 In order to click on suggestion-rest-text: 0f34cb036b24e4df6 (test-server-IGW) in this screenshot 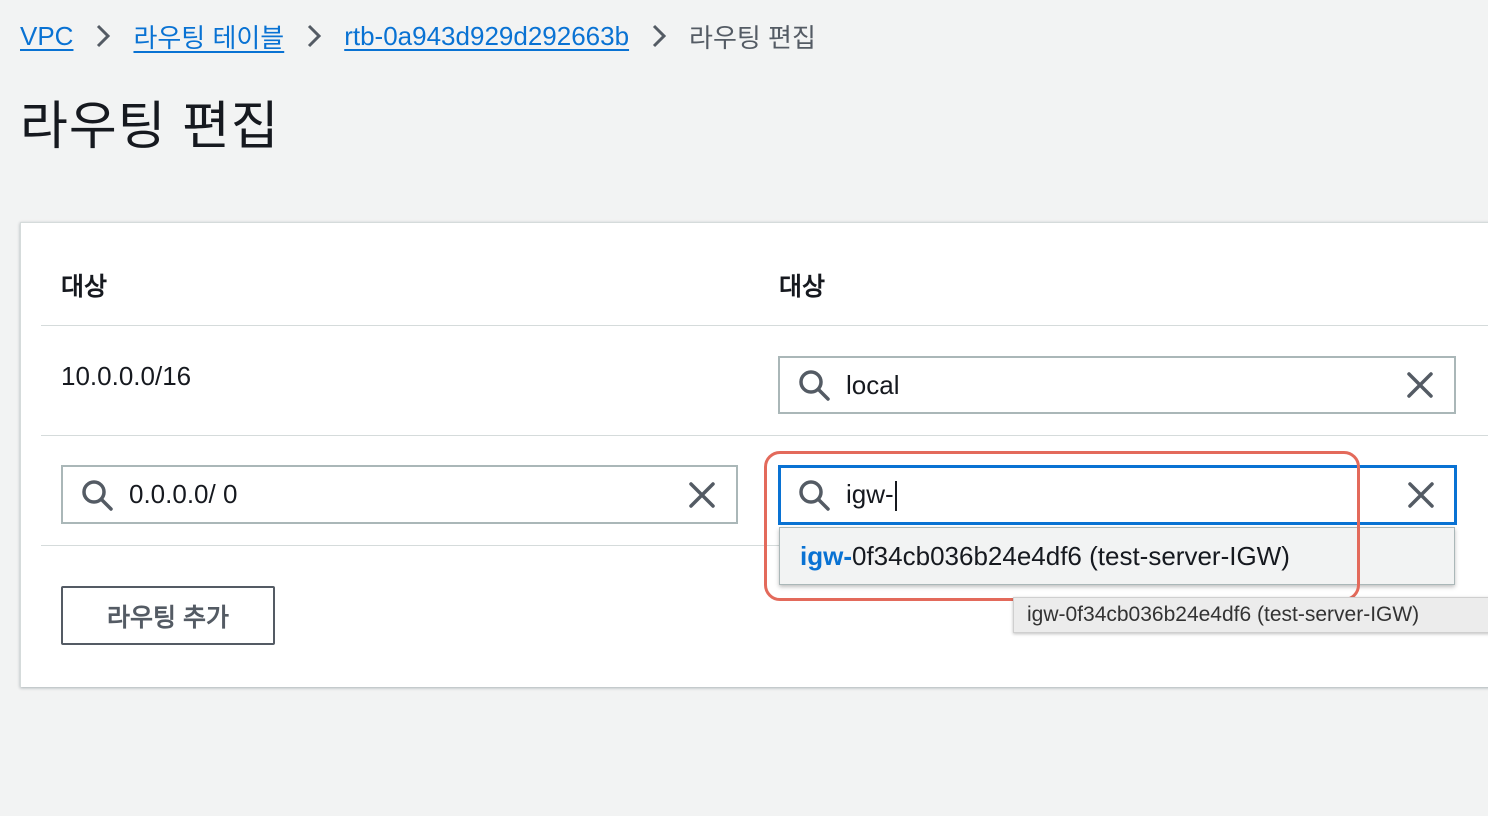, I will do `click(1071, 555)`.